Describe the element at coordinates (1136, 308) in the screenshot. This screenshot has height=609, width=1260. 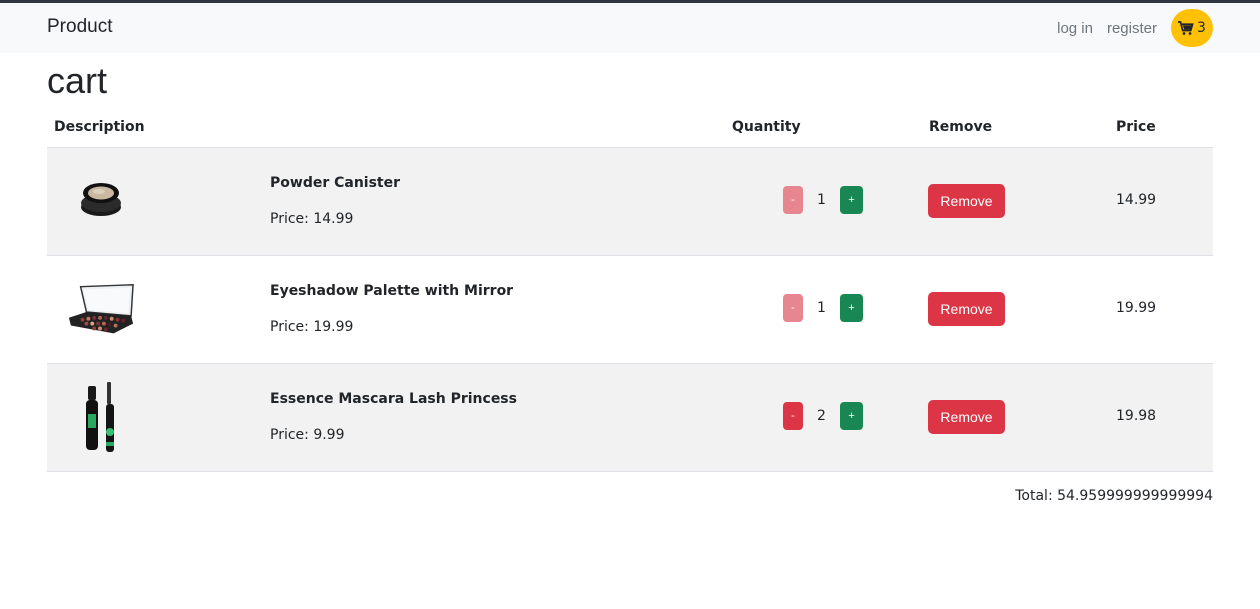
I see `line-total: 19.99` at that location.